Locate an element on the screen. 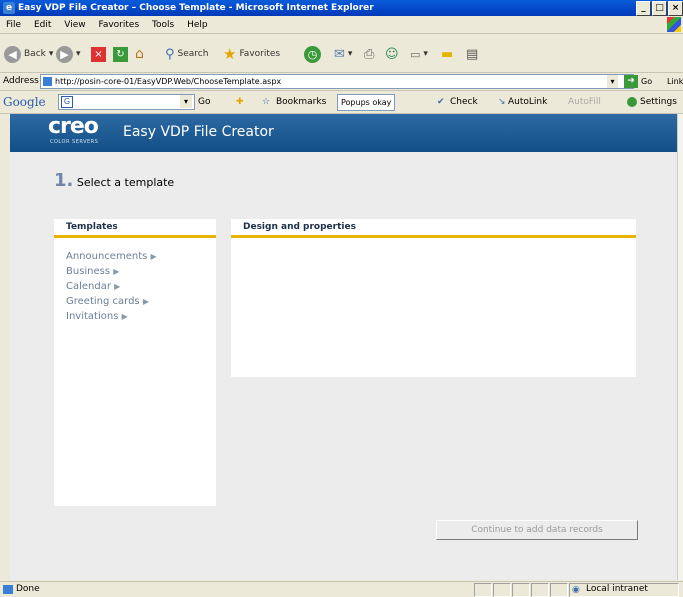 This screenshot has height=597, width=683. links-button: Links is located at coordinates (675, 81).